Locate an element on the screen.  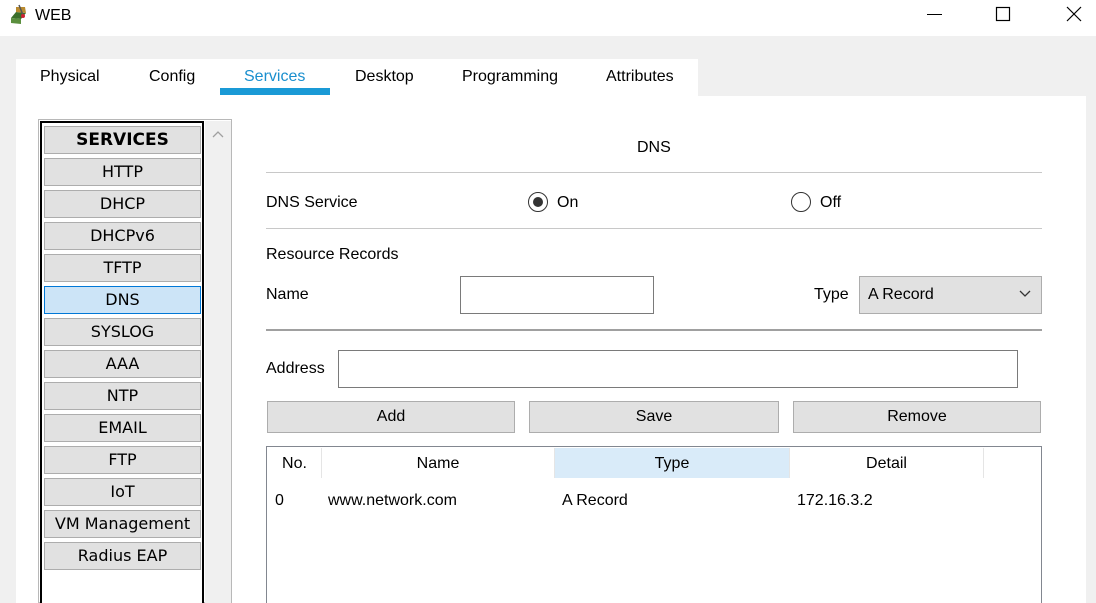
dns-off-label: Off is located at coordinates (831, 202).